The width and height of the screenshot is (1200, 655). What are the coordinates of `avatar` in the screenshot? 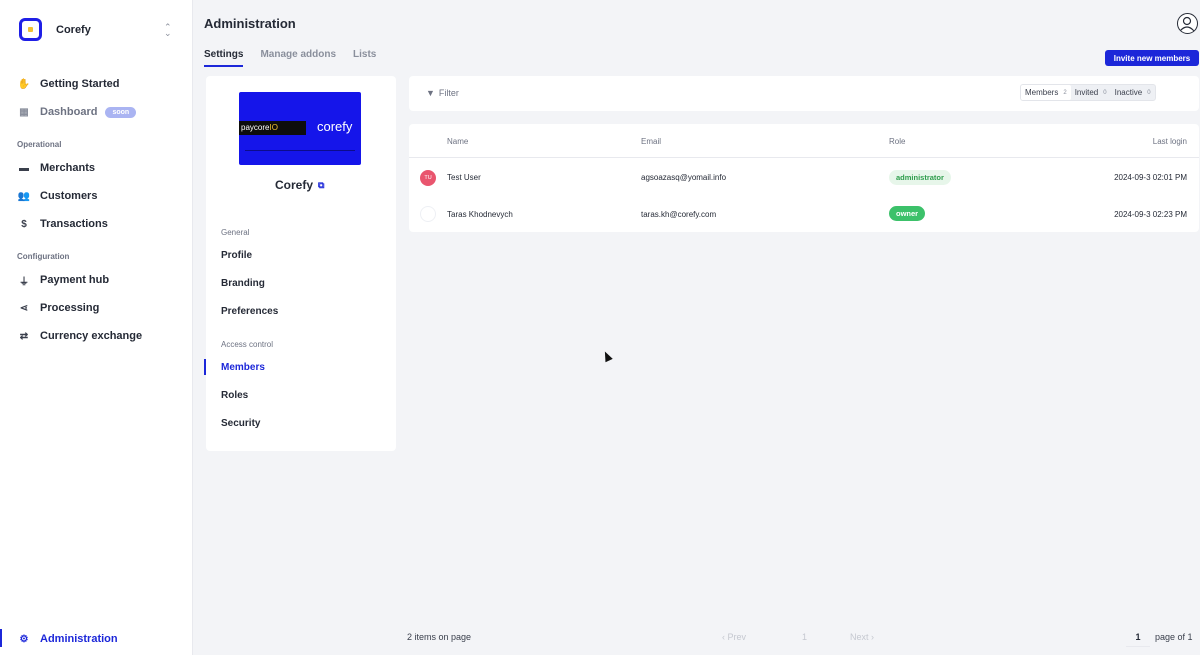 It's located at (428, 214).